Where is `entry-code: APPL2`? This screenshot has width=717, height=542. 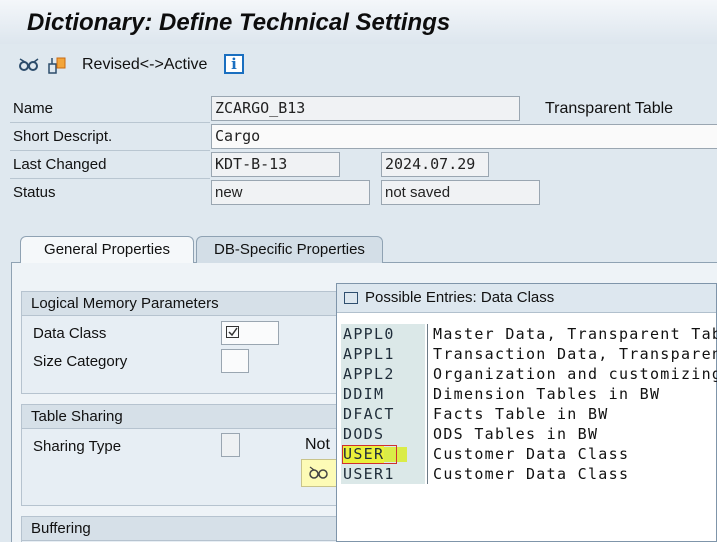 entry-code: APPL2 is located at coordinates (383, 374).